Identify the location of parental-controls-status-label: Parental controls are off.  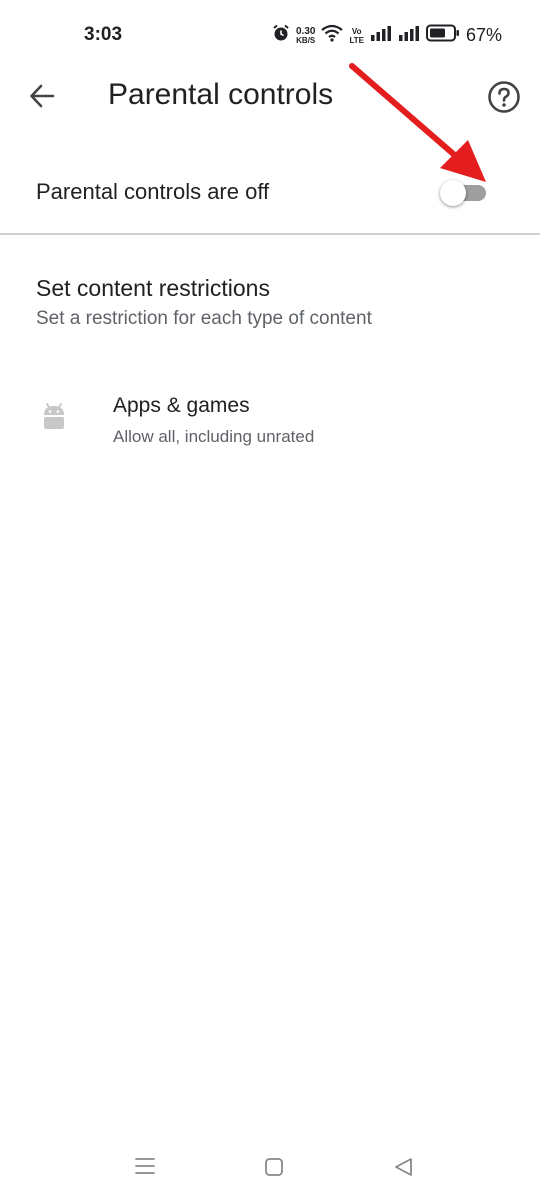
(153, 191).